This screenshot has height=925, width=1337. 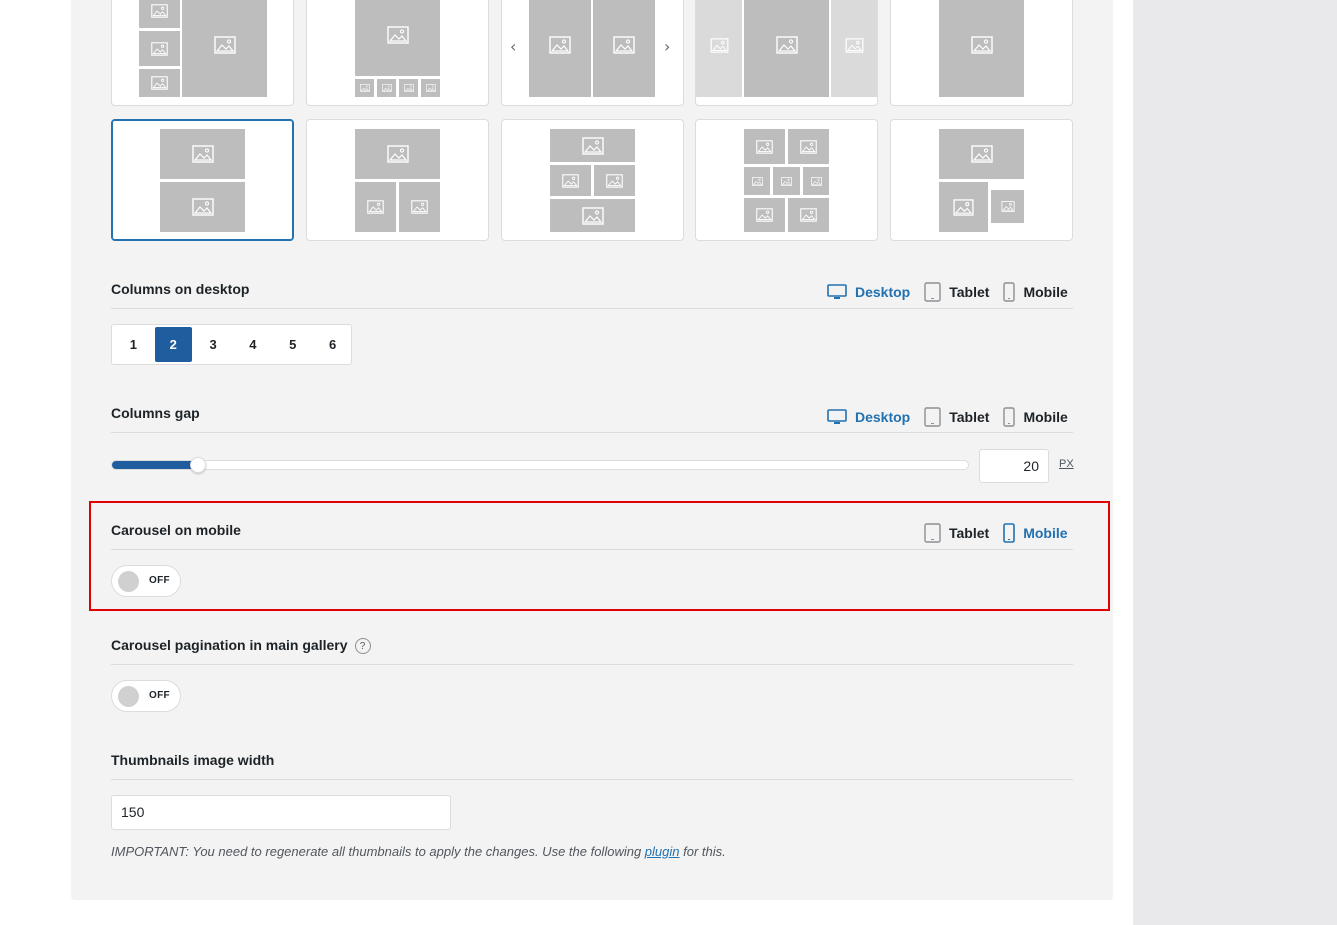 I want to click on carousel-mobile-title: Carousel on mobile, so click(x=176, y=530).